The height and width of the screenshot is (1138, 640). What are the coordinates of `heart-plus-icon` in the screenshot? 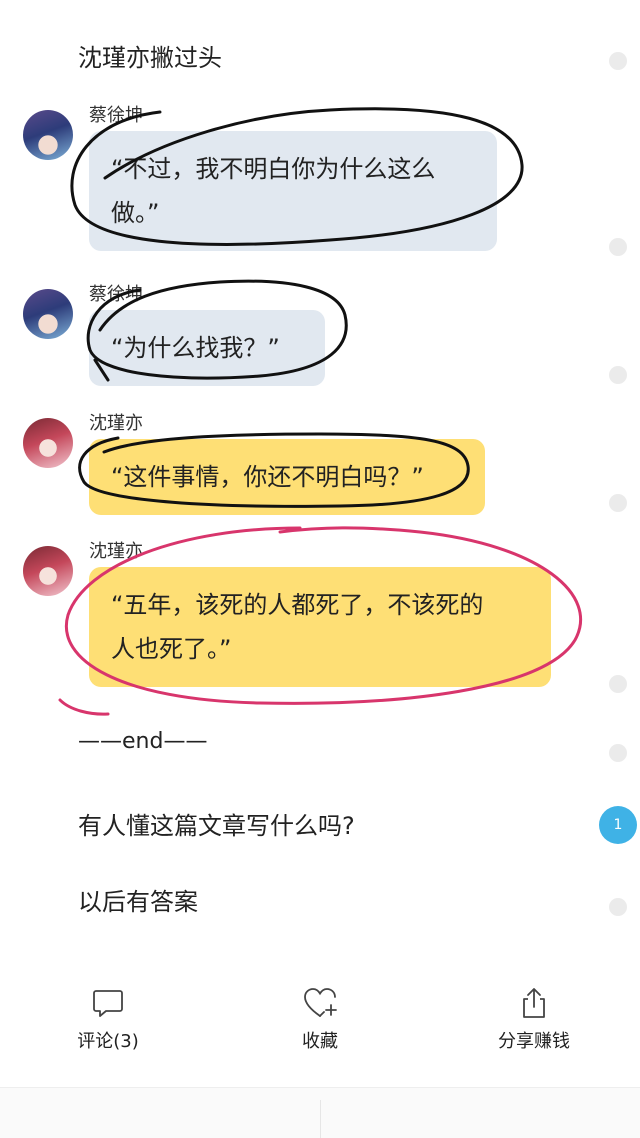 It's located at (320, 1002).